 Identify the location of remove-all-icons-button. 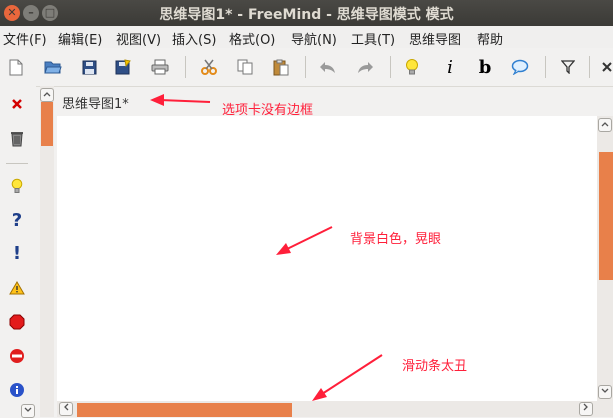
(17, 138).